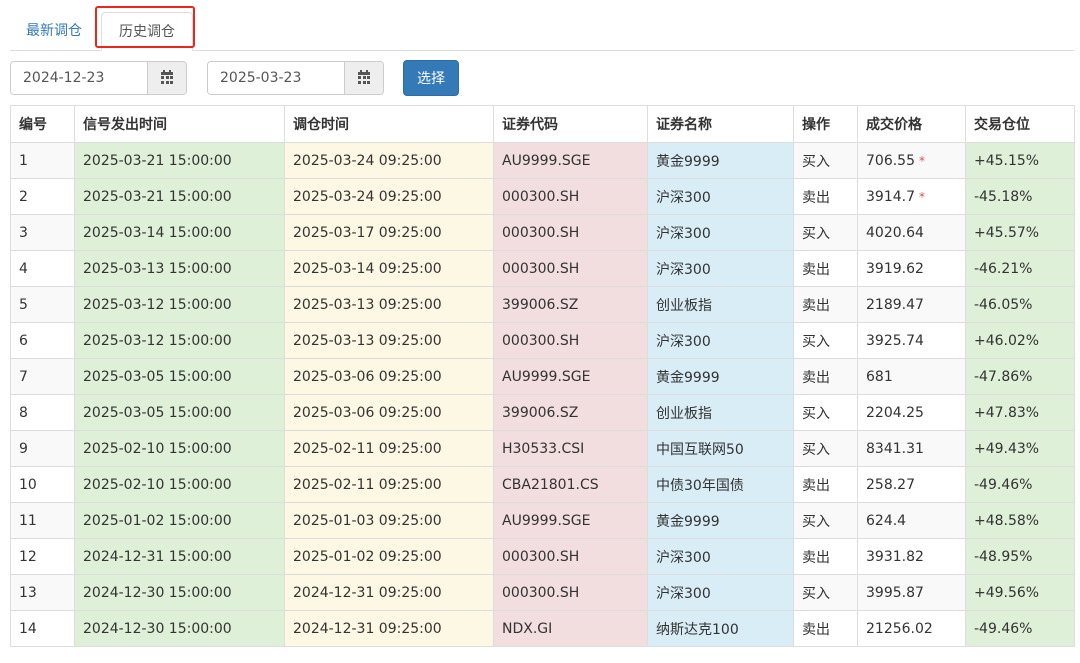 The height and width of the screenshot is (663, 1080). I want to click on cell-id: 5, so click(42, 304).